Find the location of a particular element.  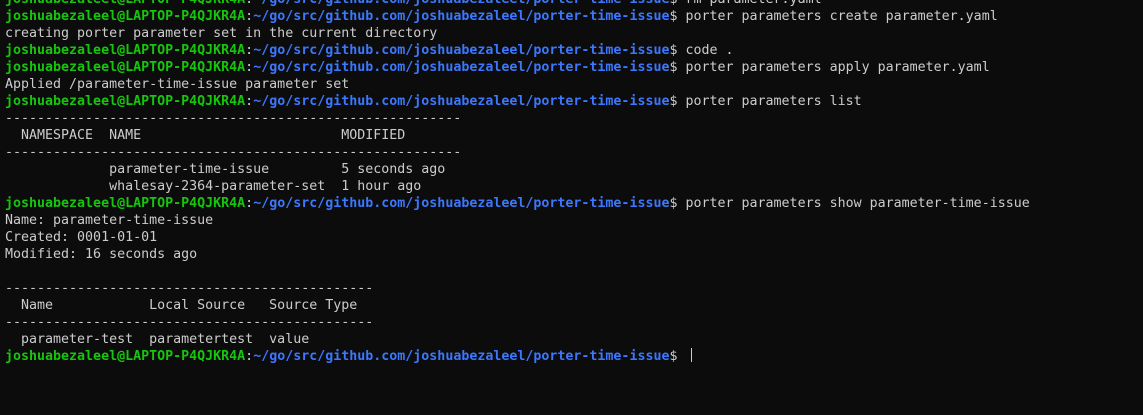

output-line: NAMESPACE NAME MODIFIED is located at coordinates (517, 135).